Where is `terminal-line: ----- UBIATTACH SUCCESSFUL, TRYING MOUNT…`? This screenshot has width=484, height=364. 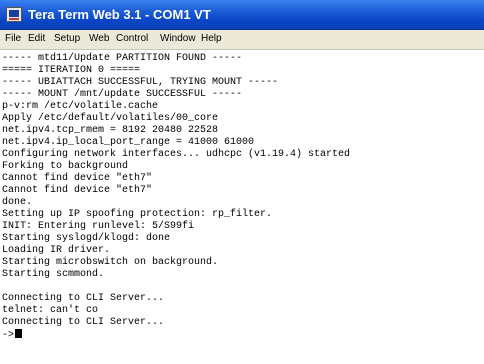 terminal-line: ----- UBIATTACH SUCCESSFUL, TRYING MOUNT… is located at coordinates (140, 82).